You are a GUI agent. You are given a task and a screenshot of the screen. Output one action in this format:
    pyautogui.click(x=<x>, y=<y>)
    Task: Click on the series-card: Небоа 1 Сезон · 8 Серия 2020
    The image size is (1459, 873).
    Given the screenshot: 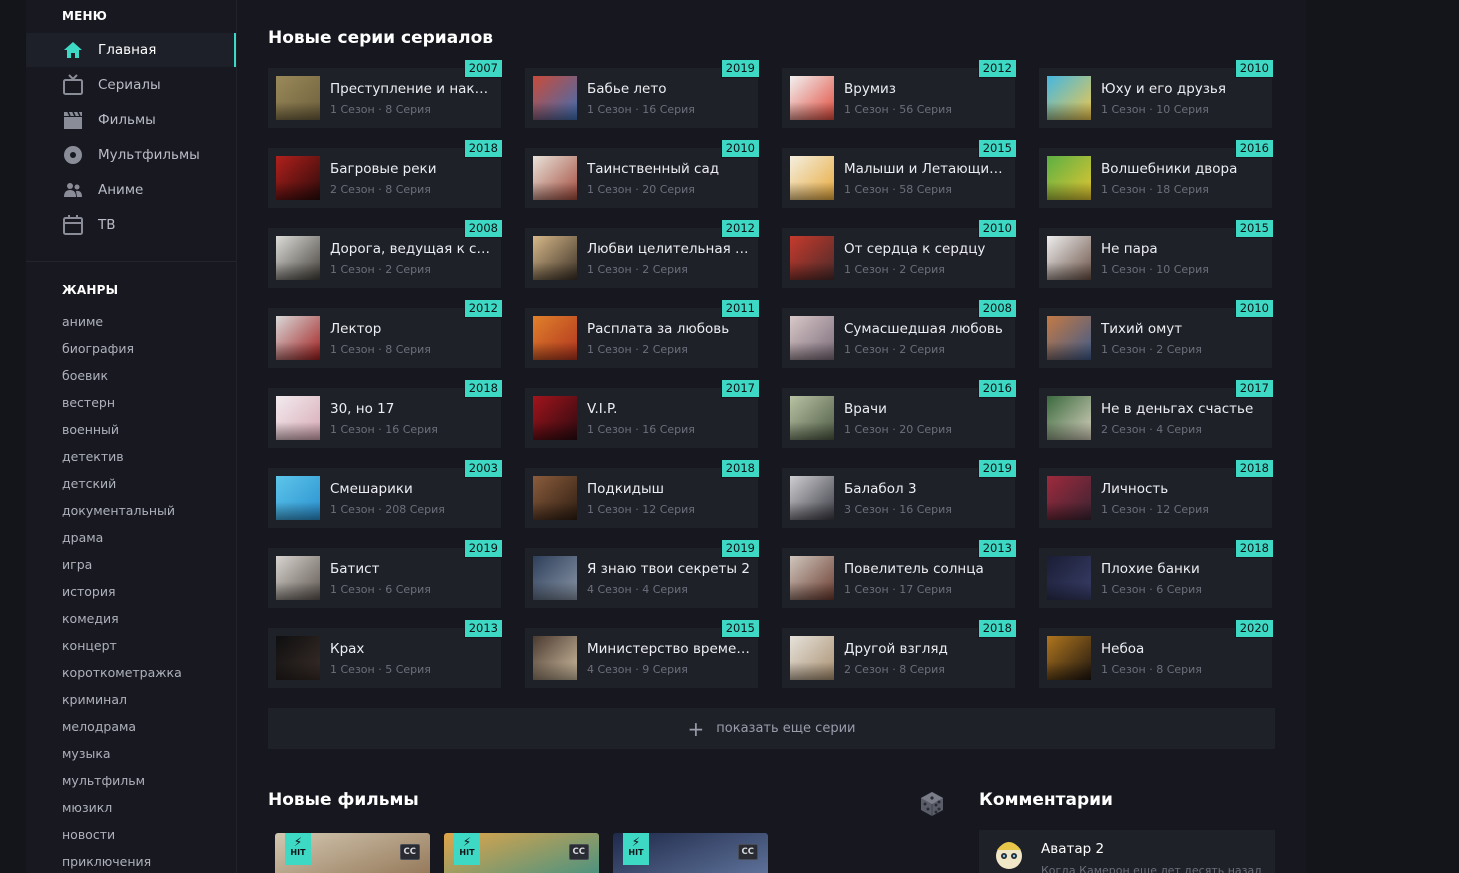 What is the action you would take?
    pyautogui.click(x=1156, y=653)
    